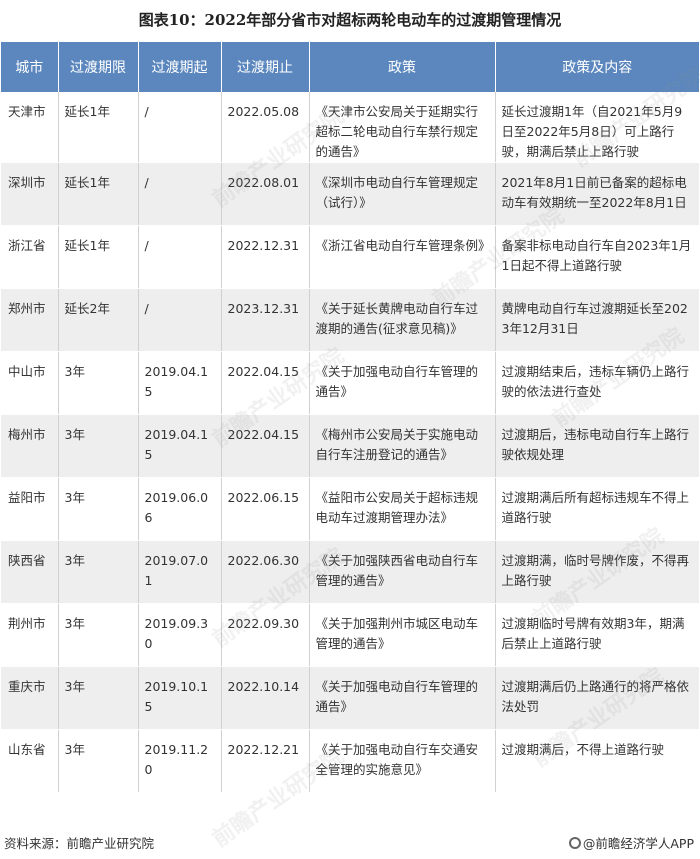 The width and height of the screenshot is (700, 859). I want to click on table-cell: 过渡期满后仍上路通行的将严格依法处罚, so click(597, 698).